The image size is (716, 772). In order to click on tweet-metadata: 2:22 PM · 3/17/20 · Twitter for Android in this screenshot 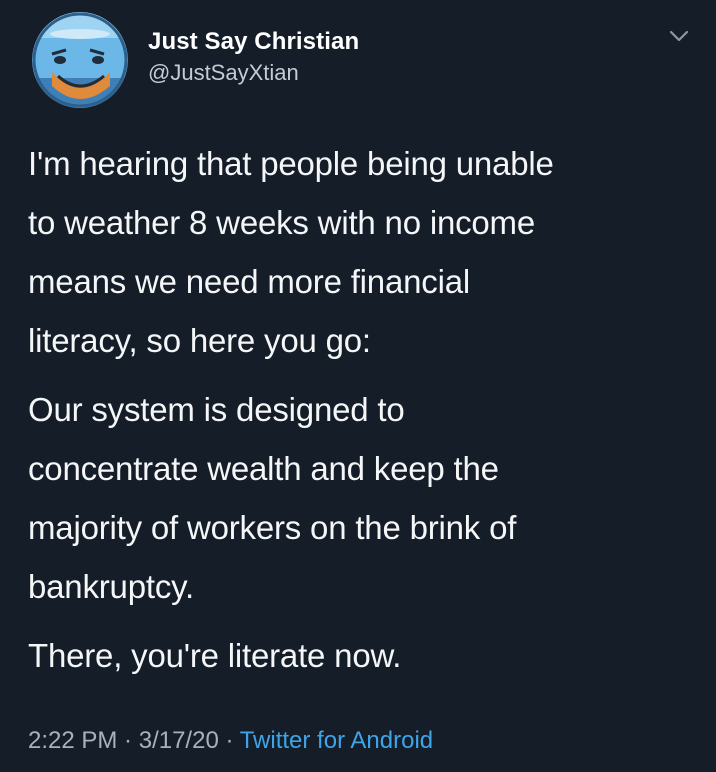, I will do `click(230, 741)`.